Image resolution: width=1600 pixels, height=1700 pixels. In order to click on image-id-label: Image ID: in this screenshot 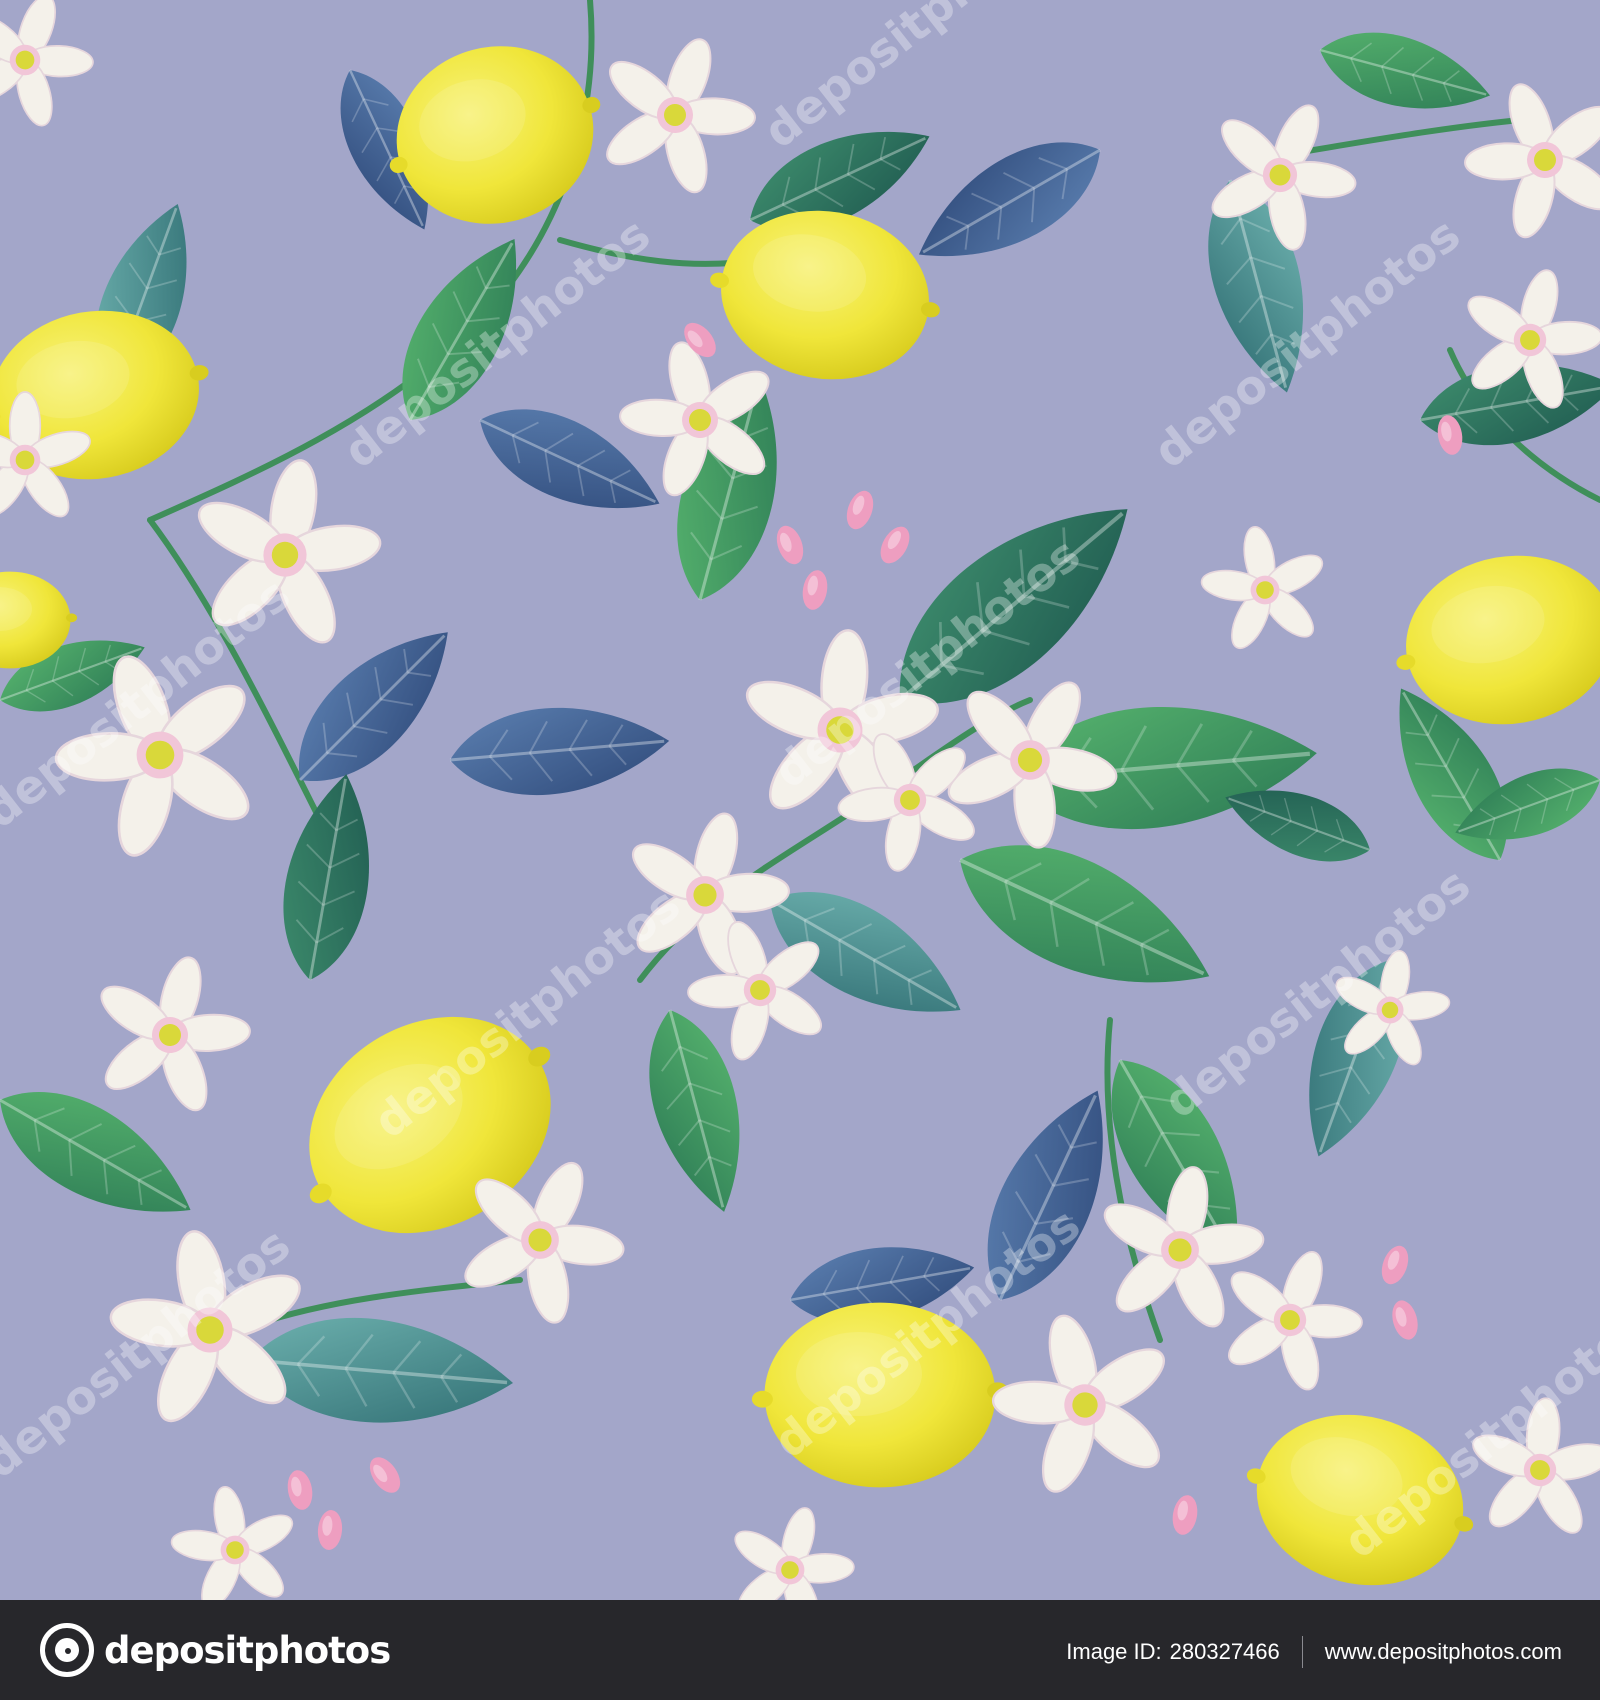, I will do `click(1114, 1651)`.